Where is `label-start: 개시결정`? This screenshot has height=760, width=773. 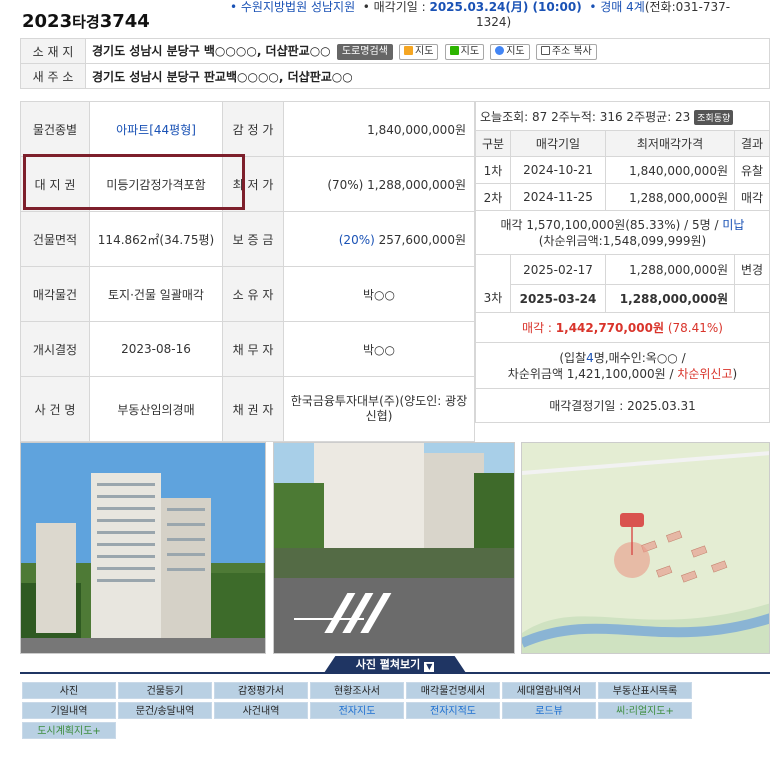
label-start: 개시결정 is located at coordinates (55, 349).